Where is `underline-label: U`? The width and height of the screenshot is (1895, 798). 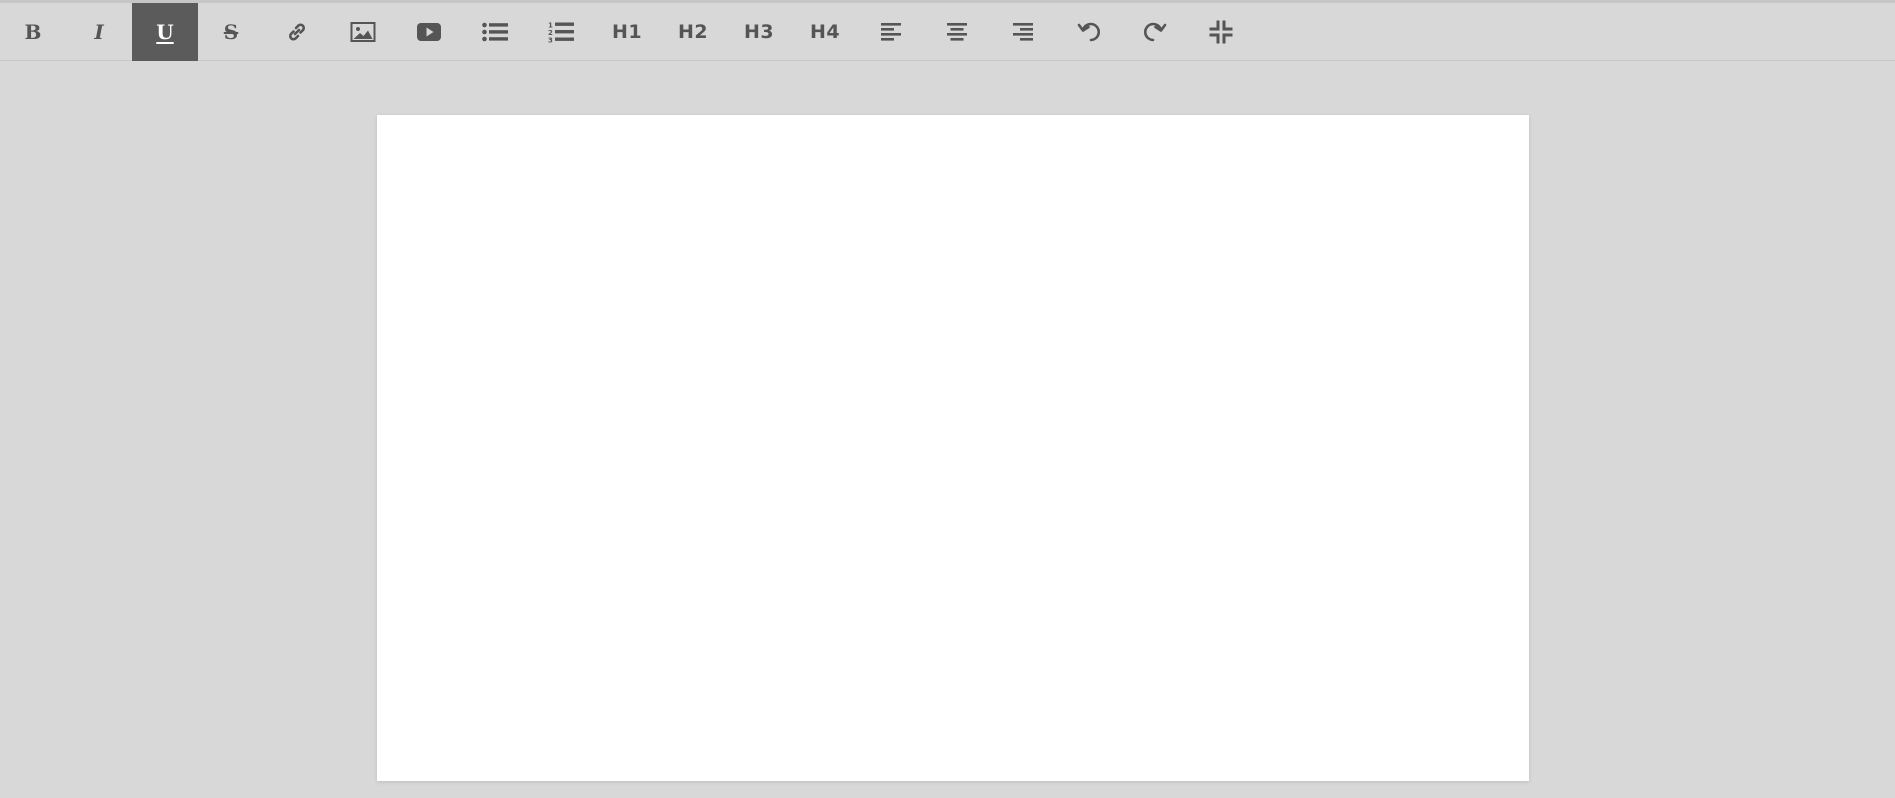 underline-label: U is located at coordinates (165, 32).